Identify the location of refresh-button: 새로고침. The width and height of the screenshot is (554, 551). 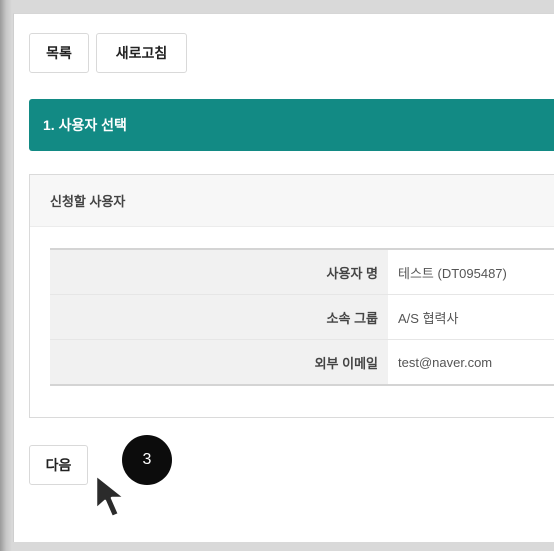
(141, 53).